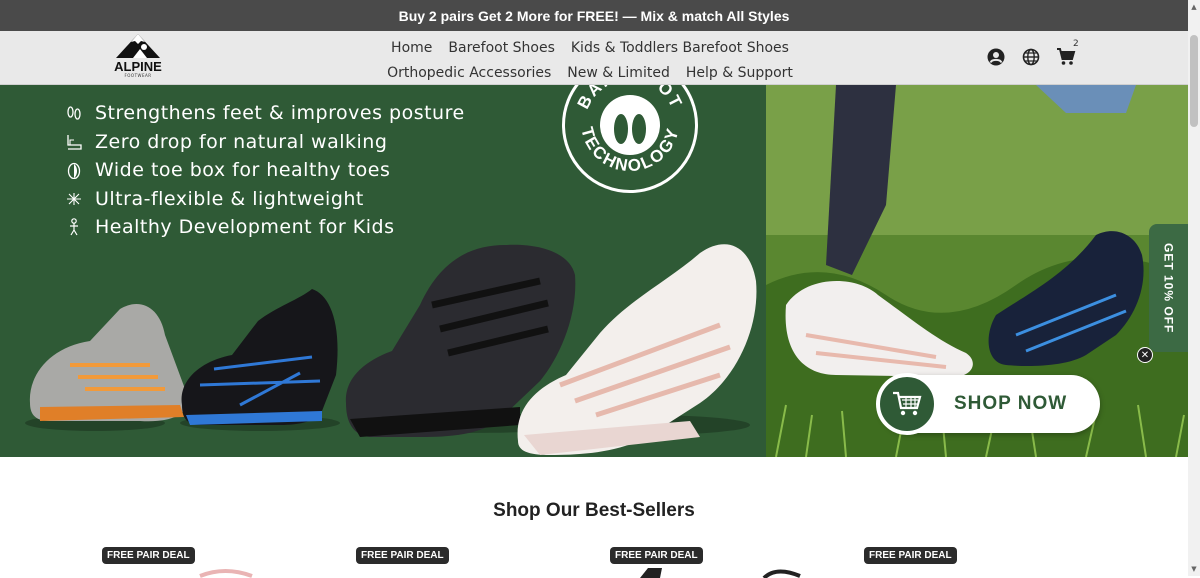  Describe the element at coordinates (1194, 288) in the screenshot. I see `page-scrollbar: ▲ ▼` at that location.